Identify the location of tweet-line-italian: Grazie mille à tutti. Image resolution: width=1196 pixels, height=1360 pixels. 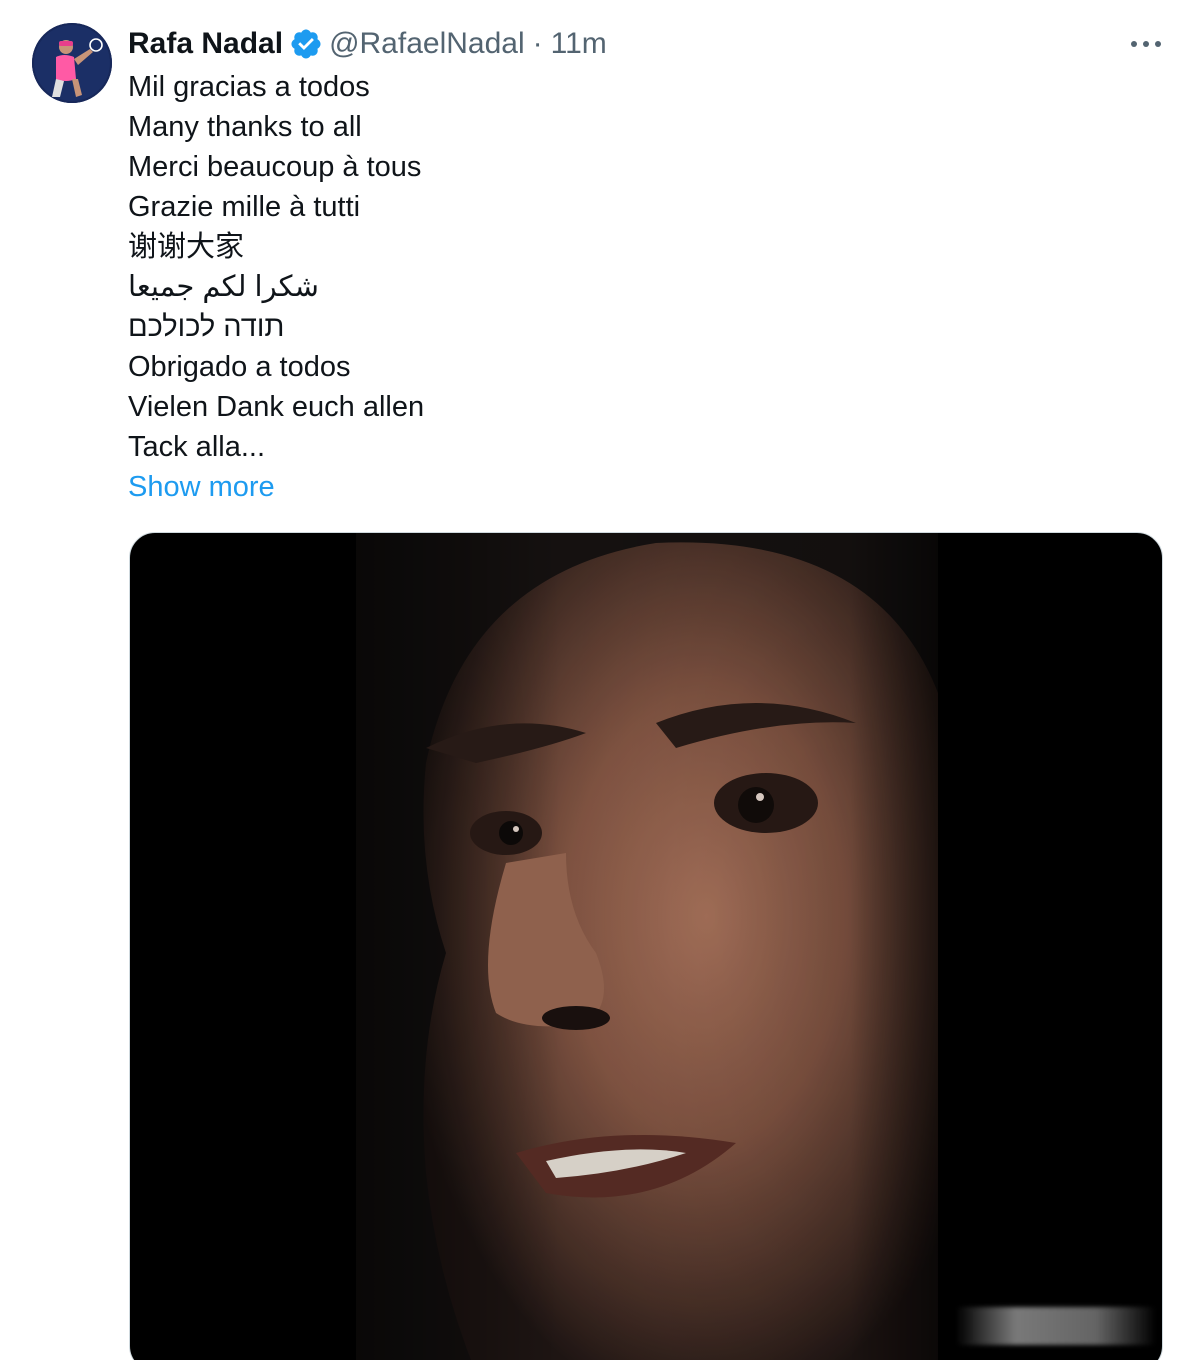
(244, 207).